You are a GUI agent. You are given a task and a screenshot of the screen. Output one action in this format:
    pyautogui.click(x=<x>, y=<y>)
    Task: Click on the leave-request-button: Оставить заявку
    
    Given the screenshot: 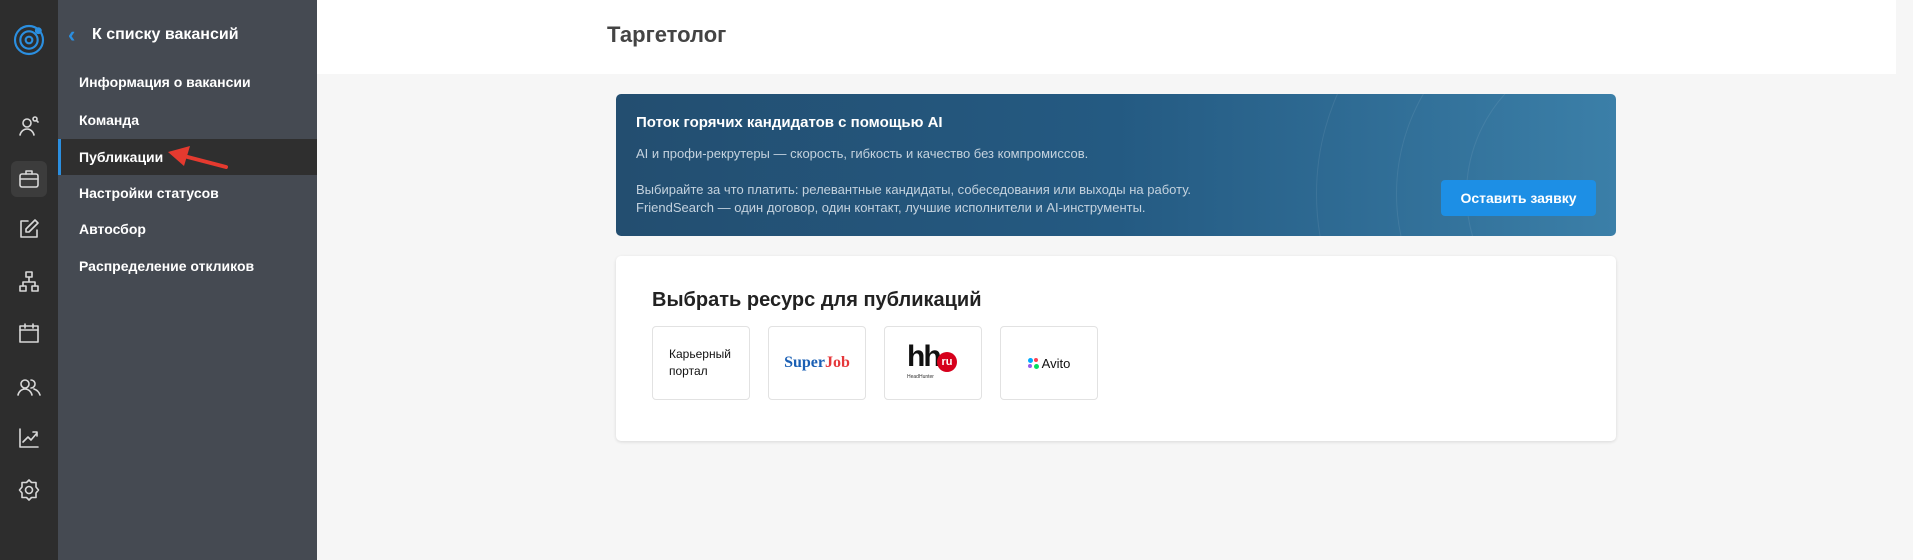 What is the action you would take?
    pyautogui.click(x=1518, y=198)
    